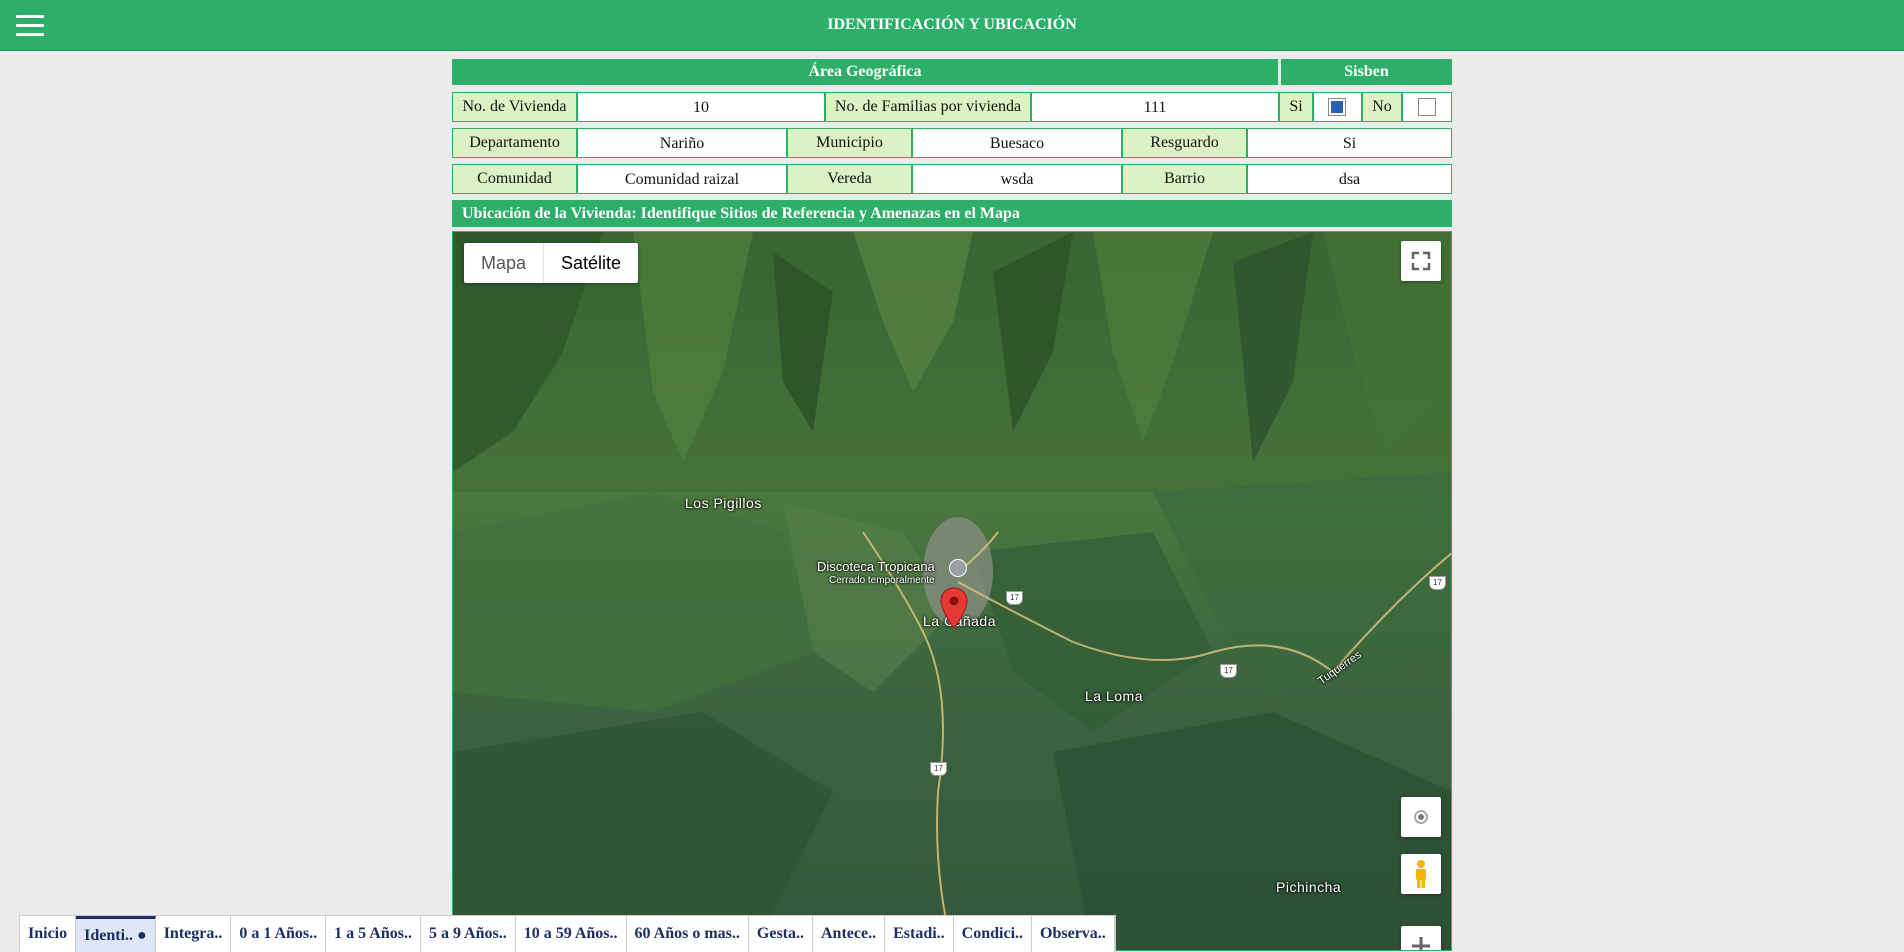 The width and height of the screenshot is (1904, 952). What do you see at coordinates (504, 263) in the screenshot?
I see `map-type-map-button: Mapa` at bounding box center [504, 263].